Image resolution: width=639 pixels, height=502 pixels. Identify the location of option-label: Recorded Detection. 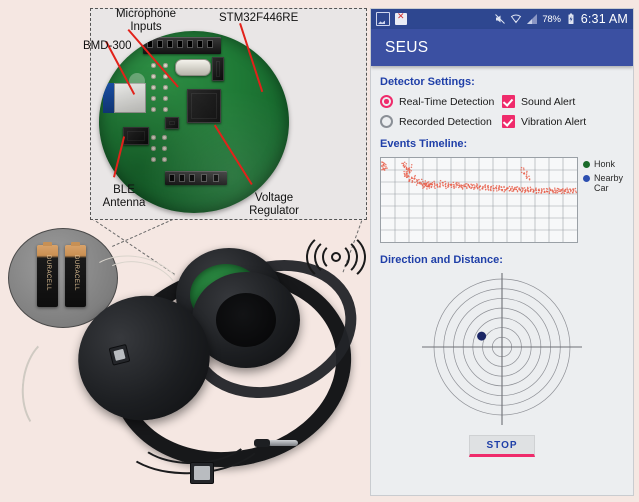
(445, 121).